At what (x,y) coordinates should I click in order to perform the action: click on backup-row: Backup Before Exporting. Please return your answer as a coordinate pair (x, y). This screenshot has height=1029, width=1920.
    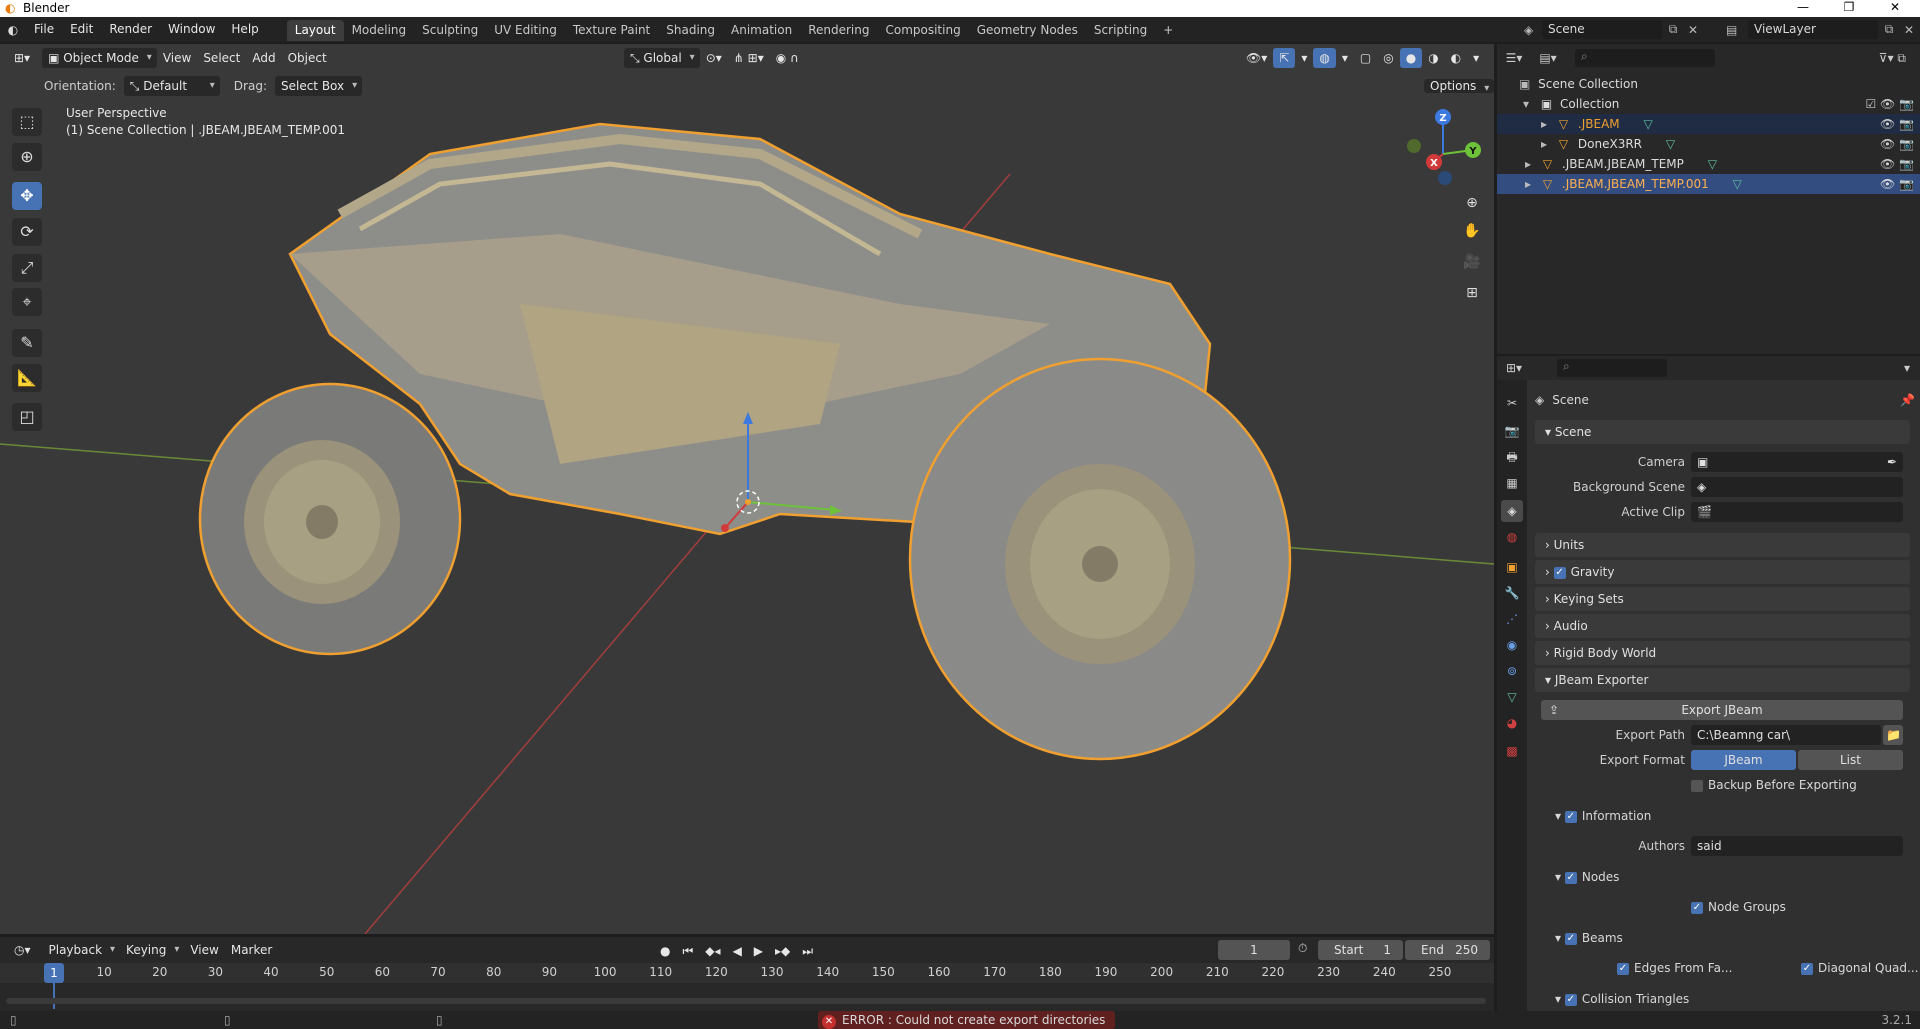
    Looking at the image, I should click on (1774, 785).